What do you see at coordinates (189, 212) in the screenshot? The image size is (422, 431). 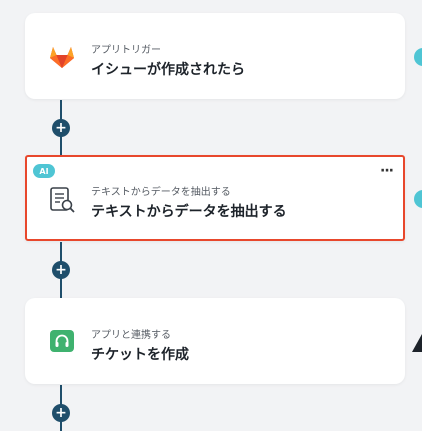 I see `step-title: テキストからデータを抽出する` at bounding box center [189, 212].